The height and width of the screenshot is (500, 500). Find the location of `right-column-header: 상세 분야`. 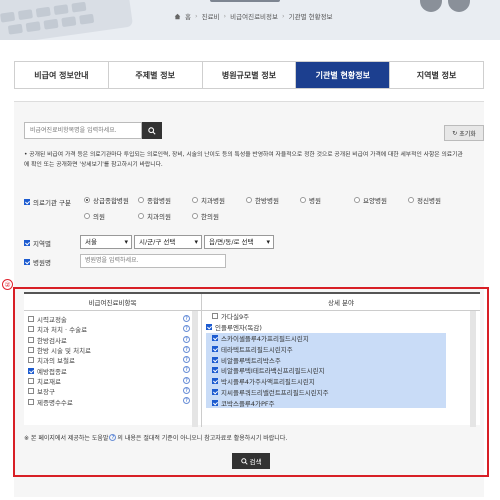

right-column-header: 상세 분야 is located at coordinates (341, 303).